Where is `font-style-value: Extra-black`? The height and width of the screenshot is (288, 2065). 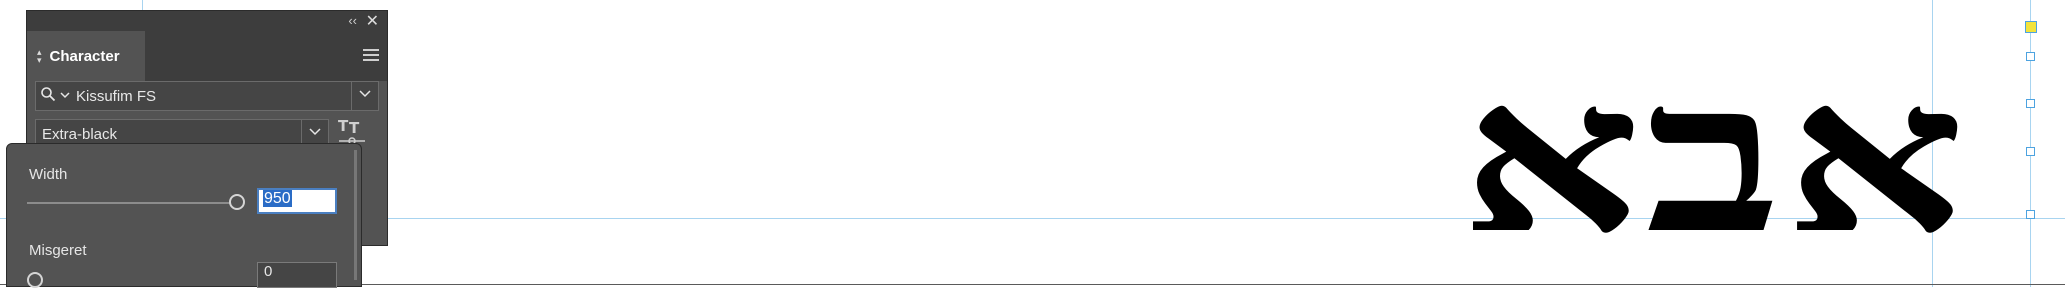 font-style-value: Extra-black is located at coordinates (80, 134).